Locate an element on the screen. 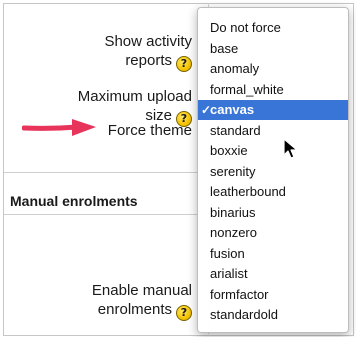 The image size is (356, 337). dropdown-option-label: serenity is located at coordinates (233, 171).